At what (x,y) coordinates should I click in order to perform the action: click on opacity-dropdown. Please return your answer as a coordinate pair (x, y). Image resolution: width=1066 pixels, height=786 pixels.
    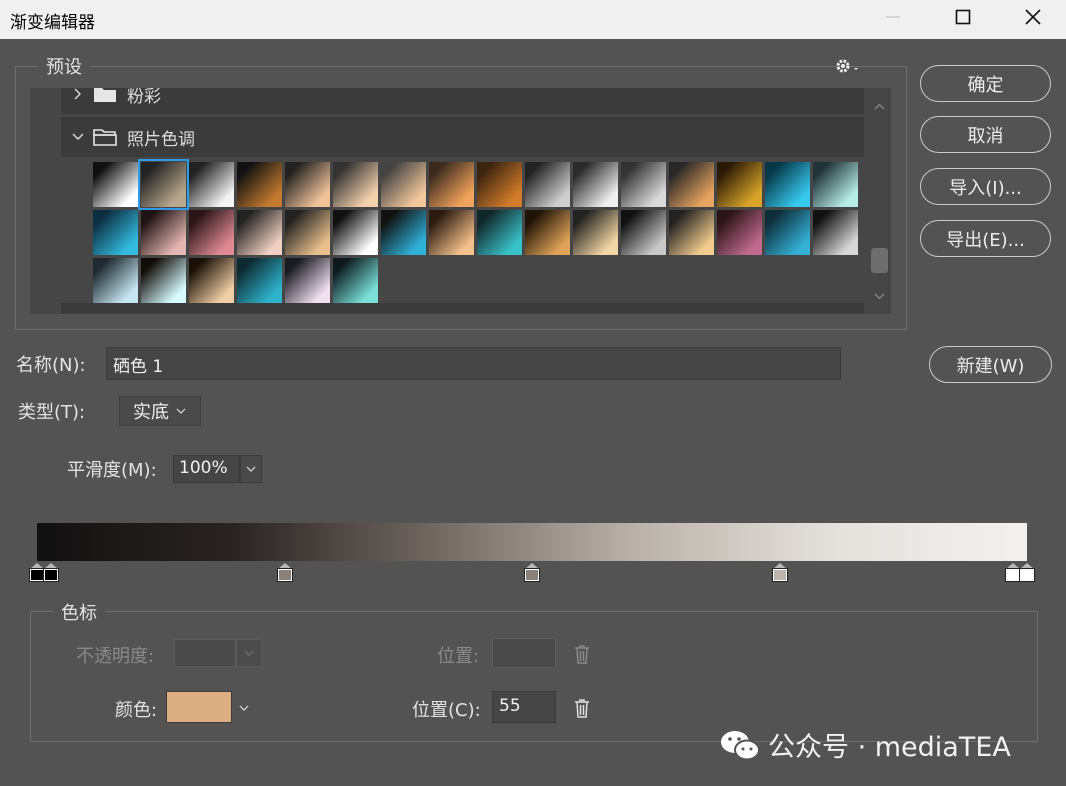
    Looking at the image, I should click on (249, 653).